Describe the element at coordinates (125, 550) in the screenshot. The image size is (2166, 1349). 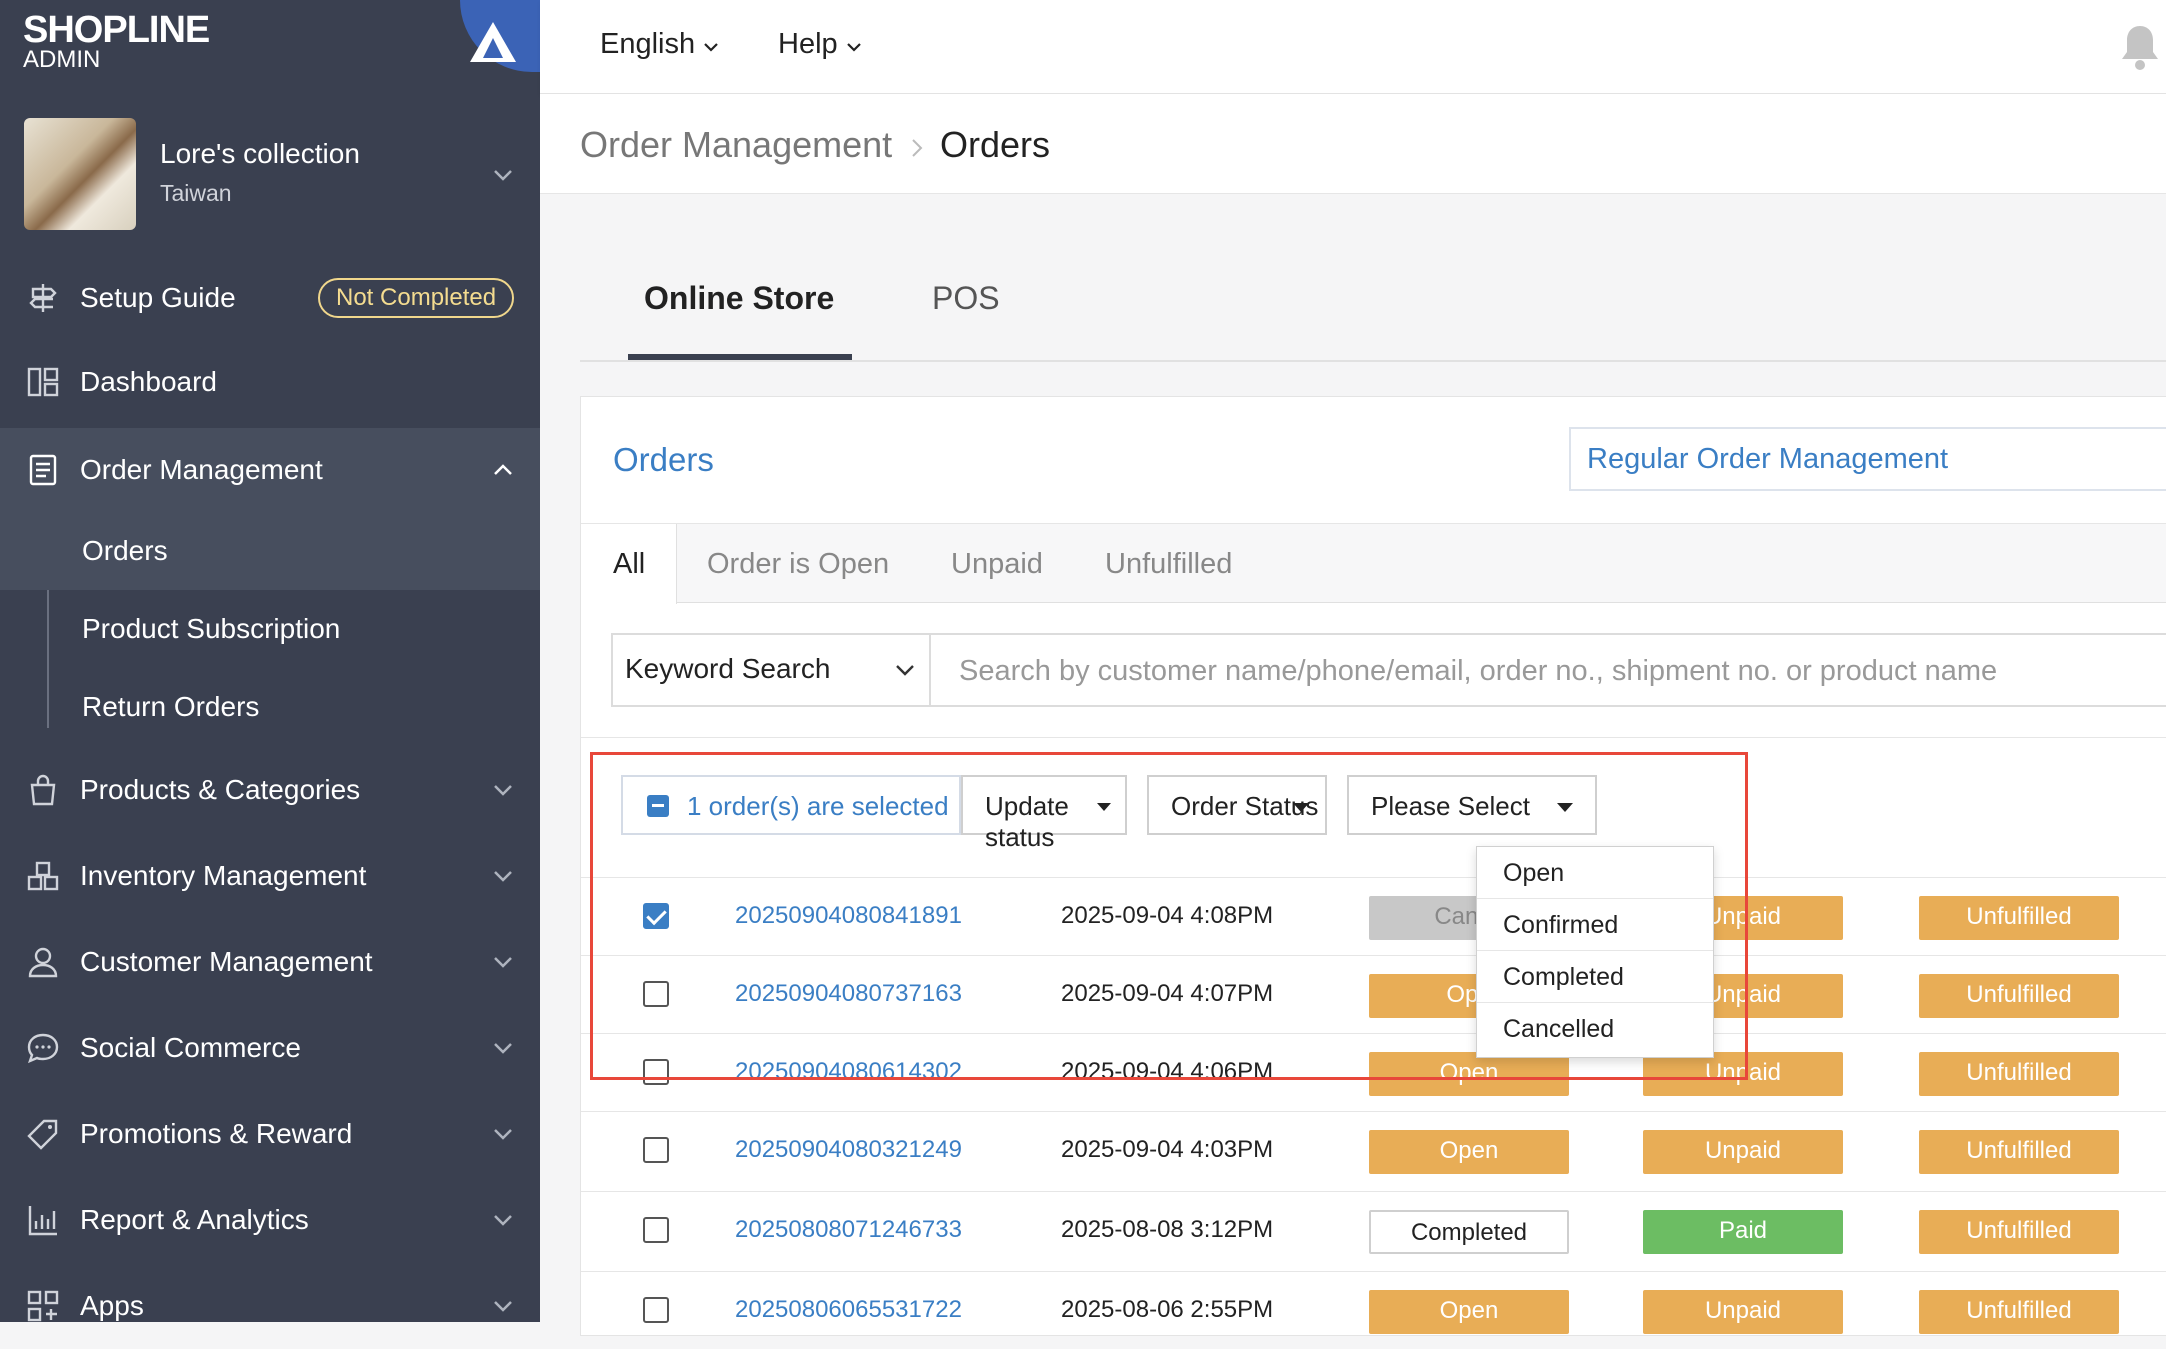
I see `sidebar-item-label: Orders` at that location.